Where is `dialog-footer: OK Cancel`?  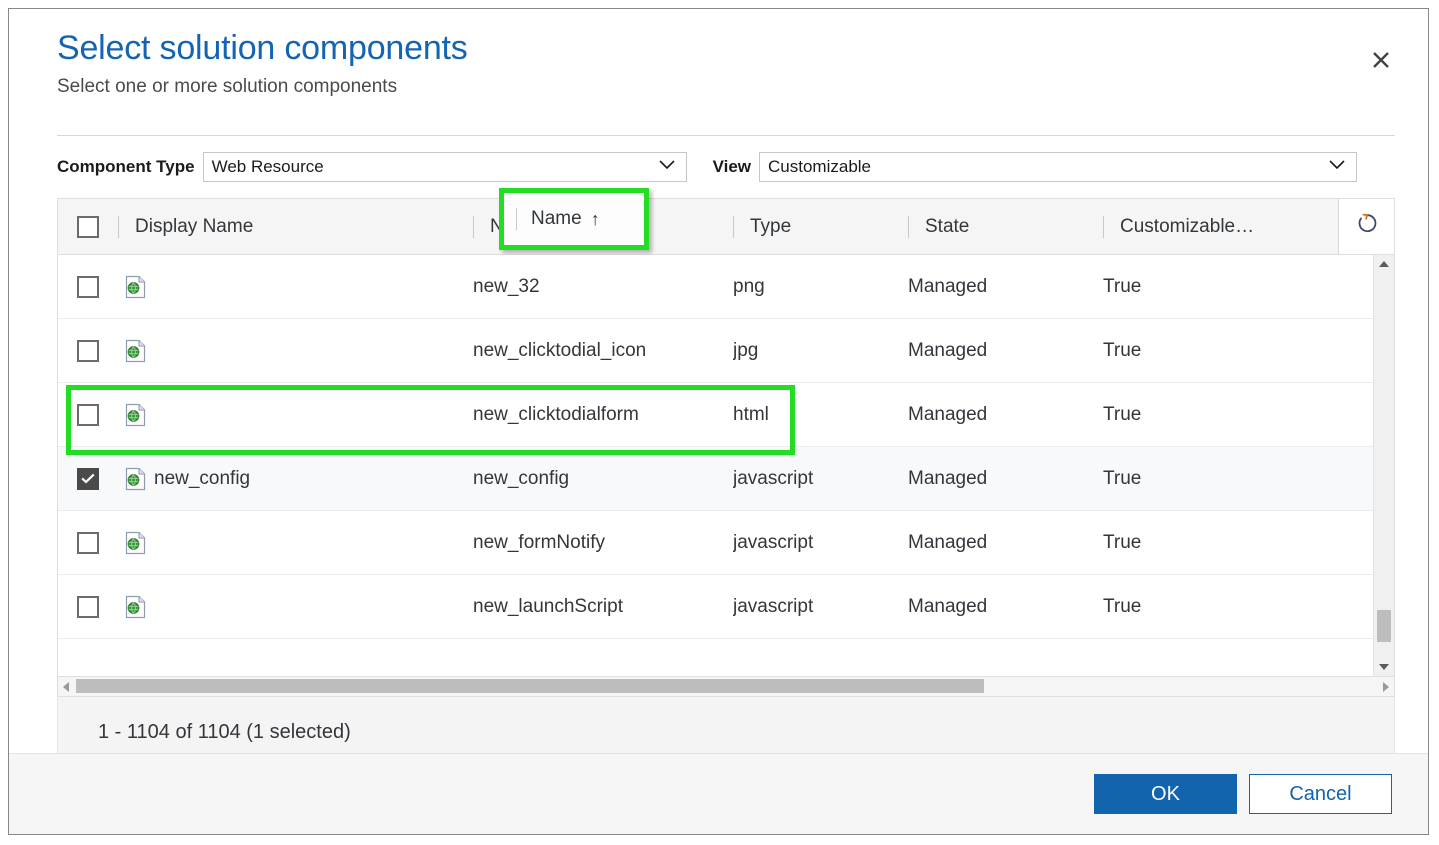 dialog-footer: OK Cancel is located at coordinates (718, 793).